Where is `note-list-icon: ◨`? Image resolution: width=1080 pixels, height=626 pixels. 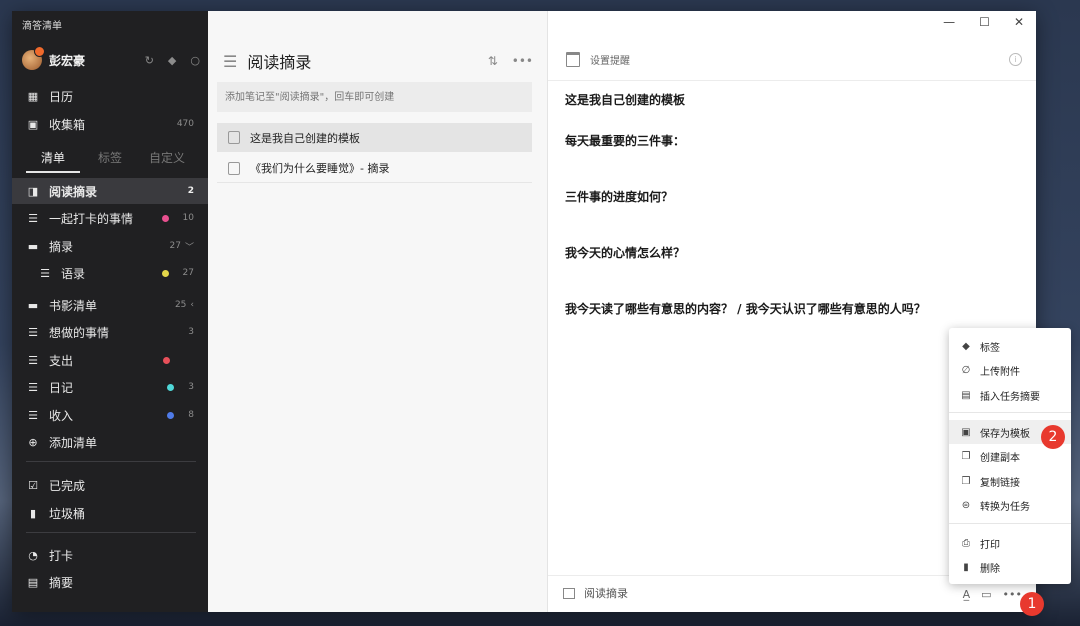 note-list-icon: ◨ is located at coordinates (33, 191).